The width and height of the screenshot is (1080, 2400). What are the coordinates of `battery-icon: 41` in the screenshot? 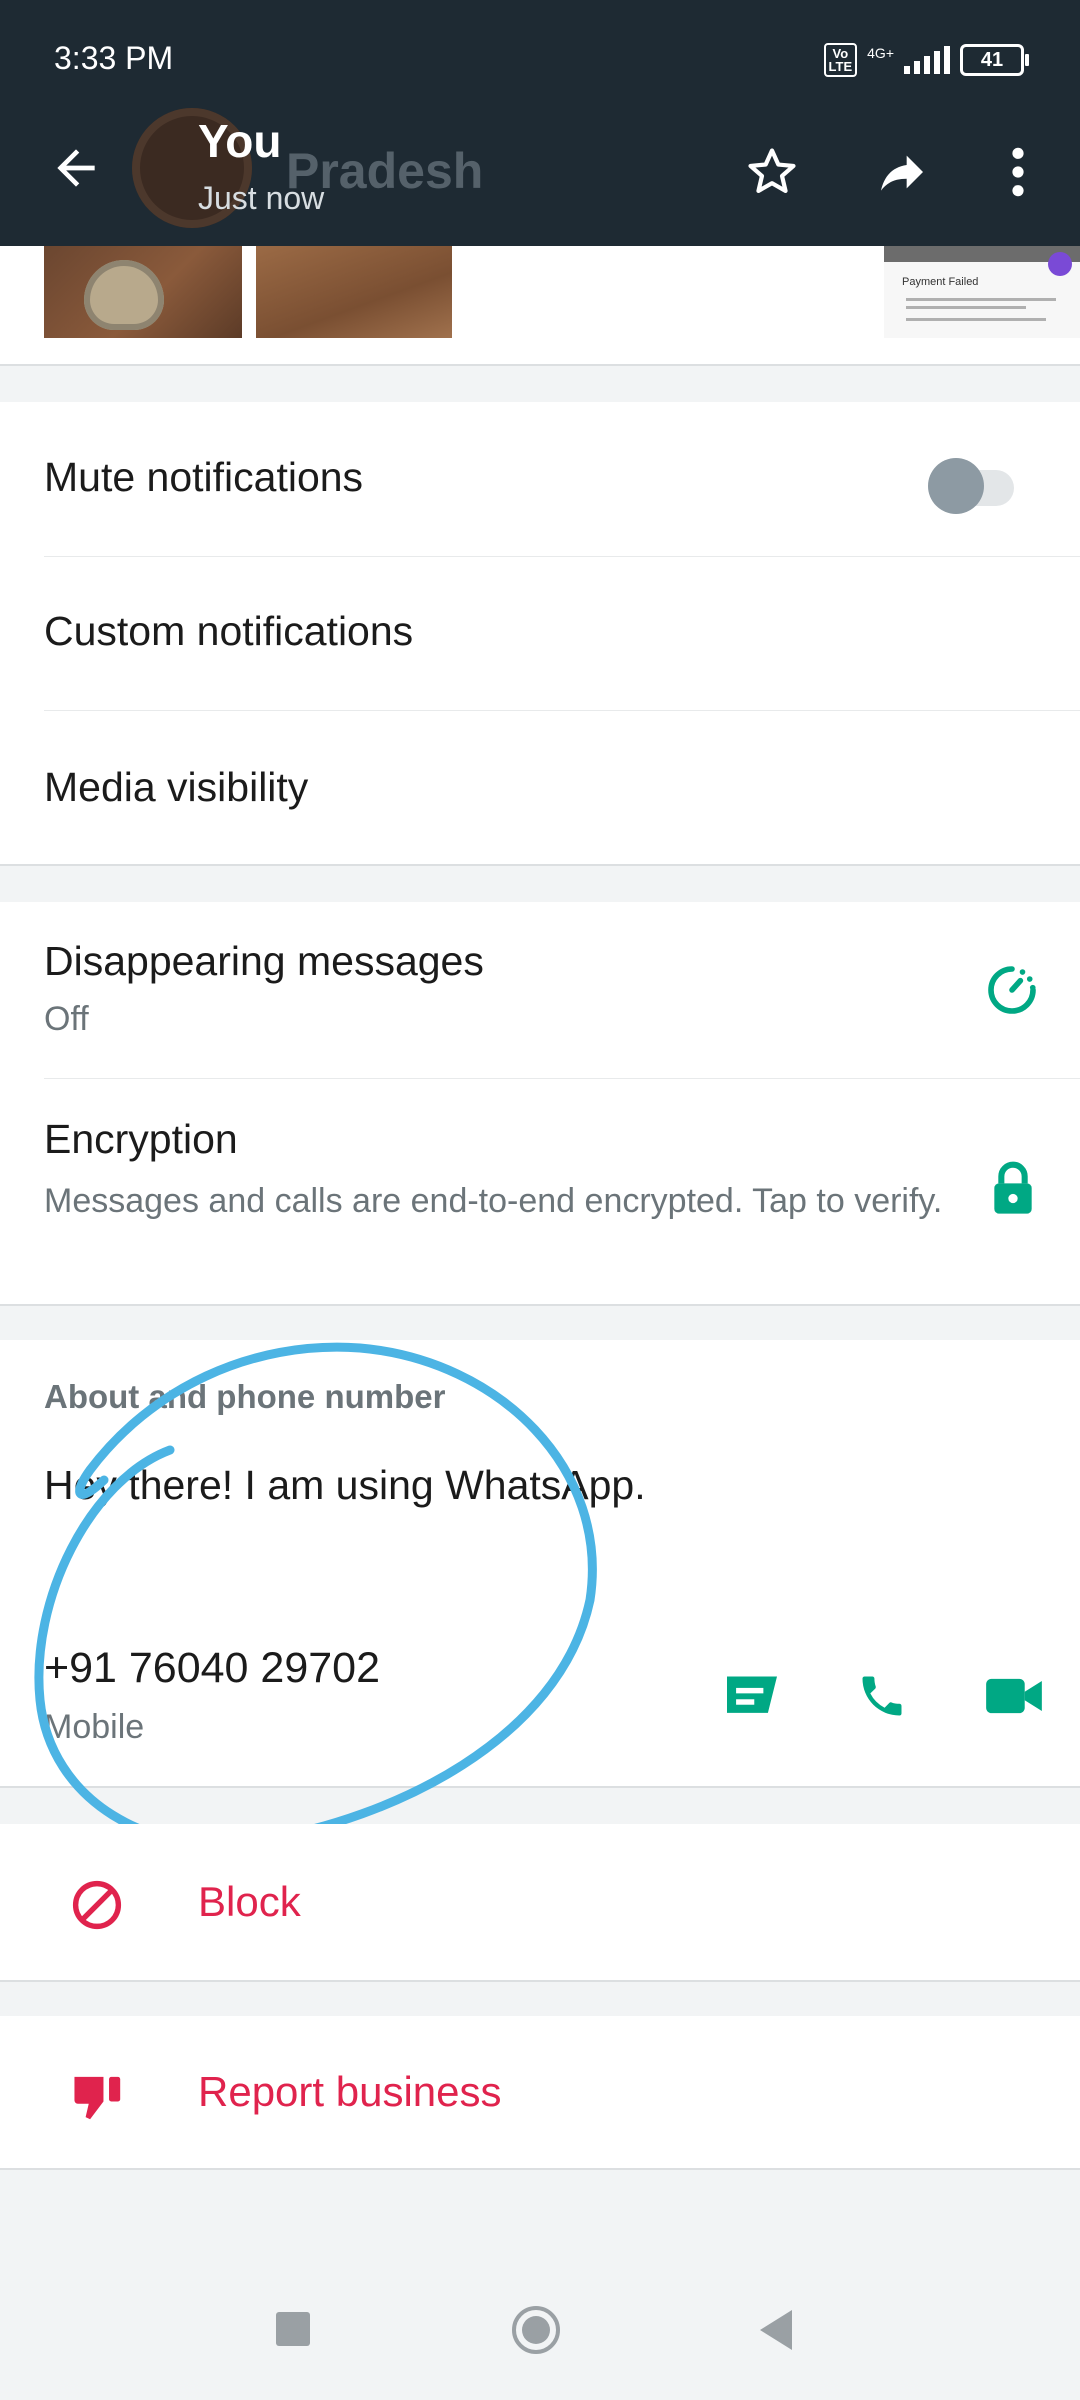 It's located at (994, 60).